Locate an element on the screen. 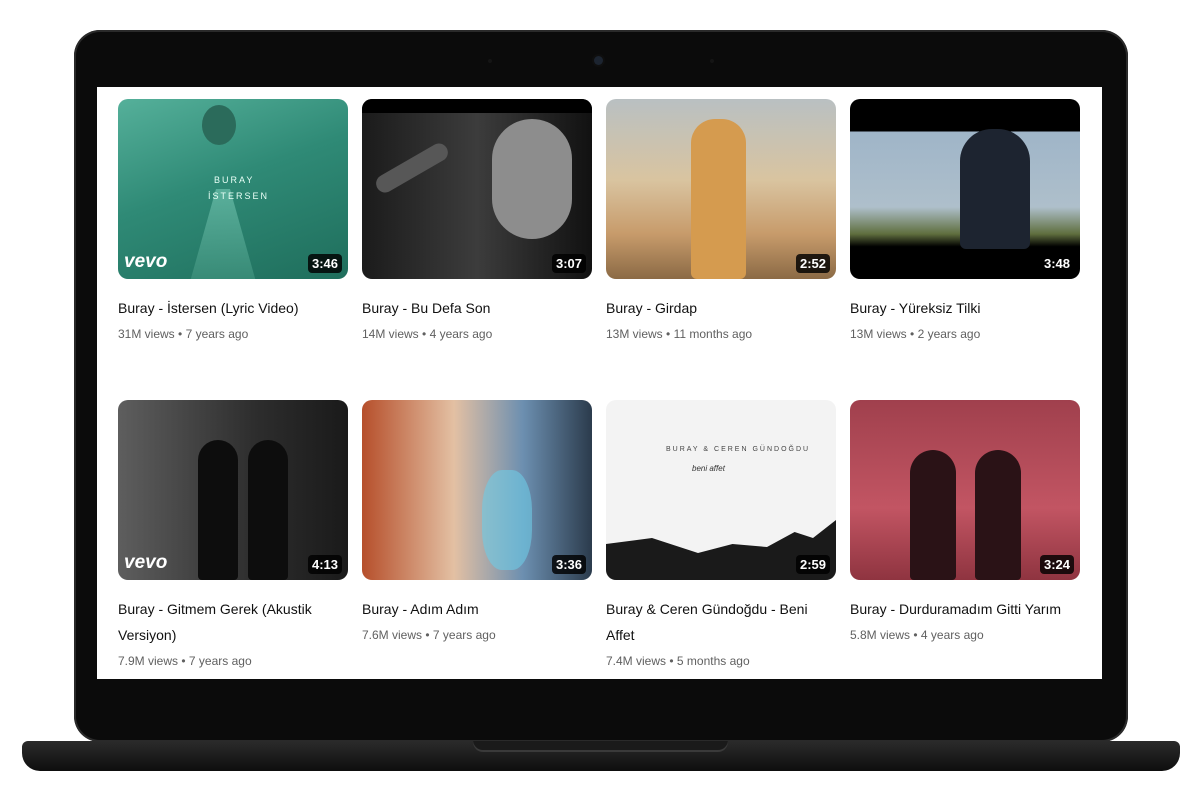  video-title: Buray - Durduramadım Gitti Yarım is located at coordinates (965, 609).